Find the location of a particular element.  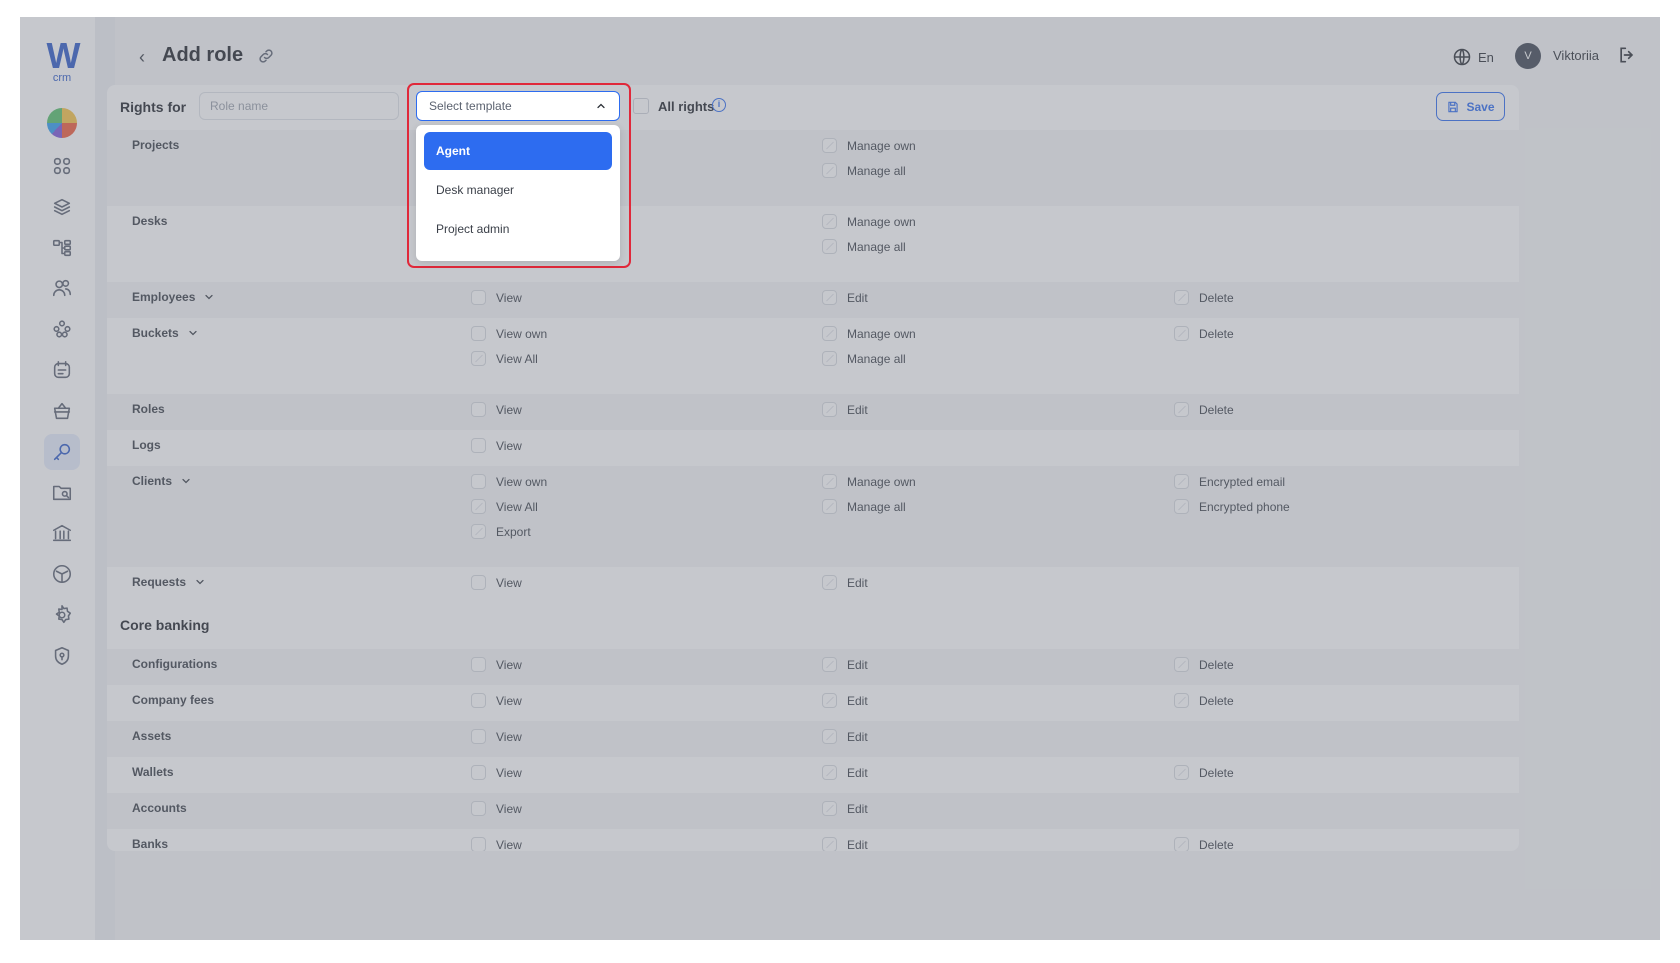

template-option-desk-manager: Desk manager is located at coordinates (518, 190).